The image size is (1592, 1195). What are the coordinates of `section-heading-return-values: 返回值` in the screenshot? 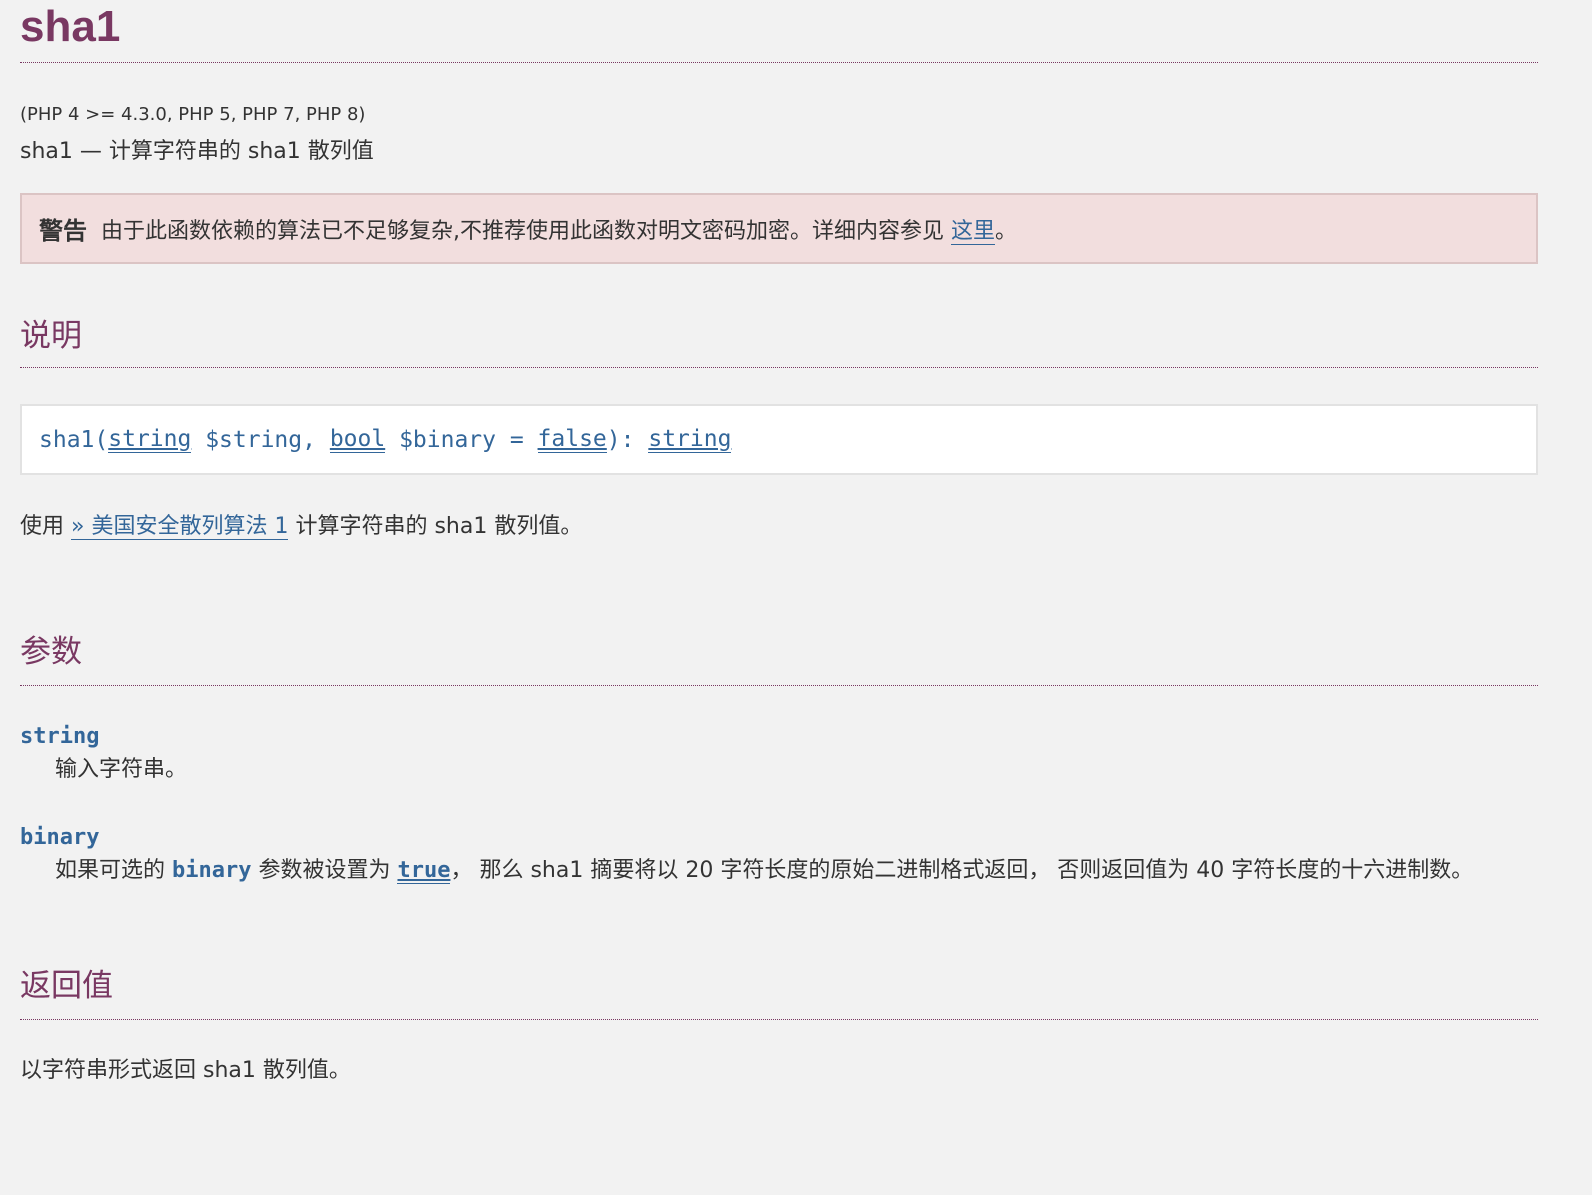 It's located at (779, 993).